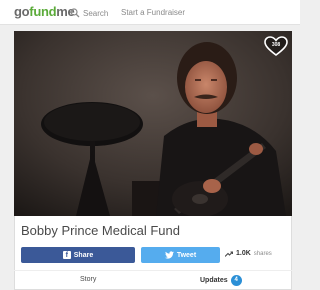 The width and height of the screenshot is (320, 290). I want to click on twitter-bird-icon, so click(169, 255).